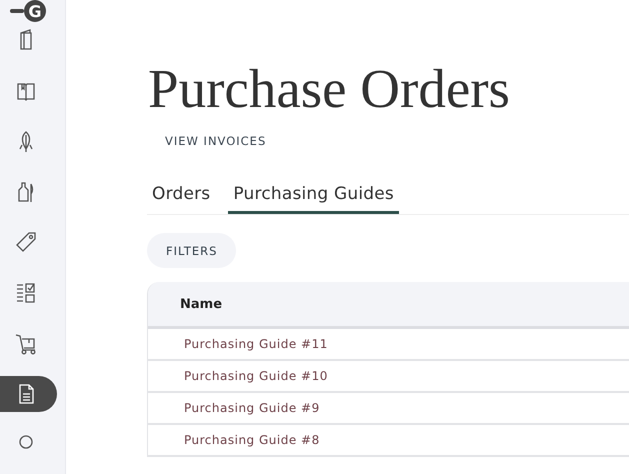  I want to click on tab: Purchasing Guides, so click(313, 196).